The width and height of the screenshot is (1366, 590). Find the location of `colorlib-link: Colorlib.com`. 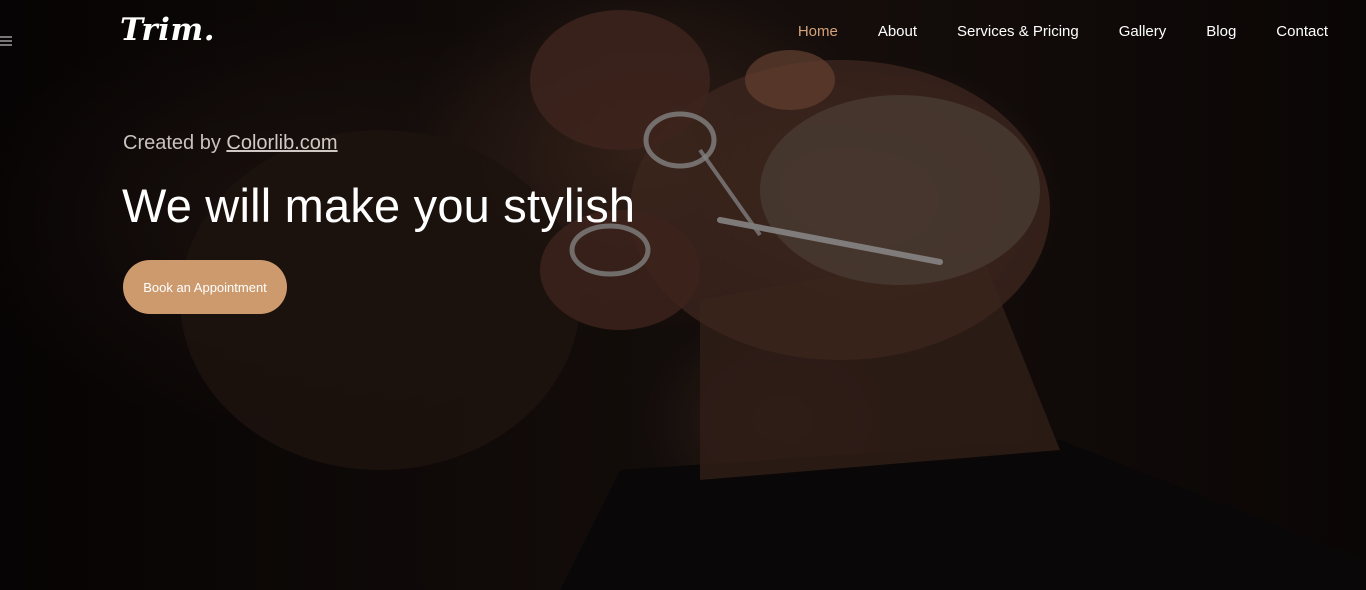

colorlib-link: Colorlib.com is located at coordinates (281, 143).